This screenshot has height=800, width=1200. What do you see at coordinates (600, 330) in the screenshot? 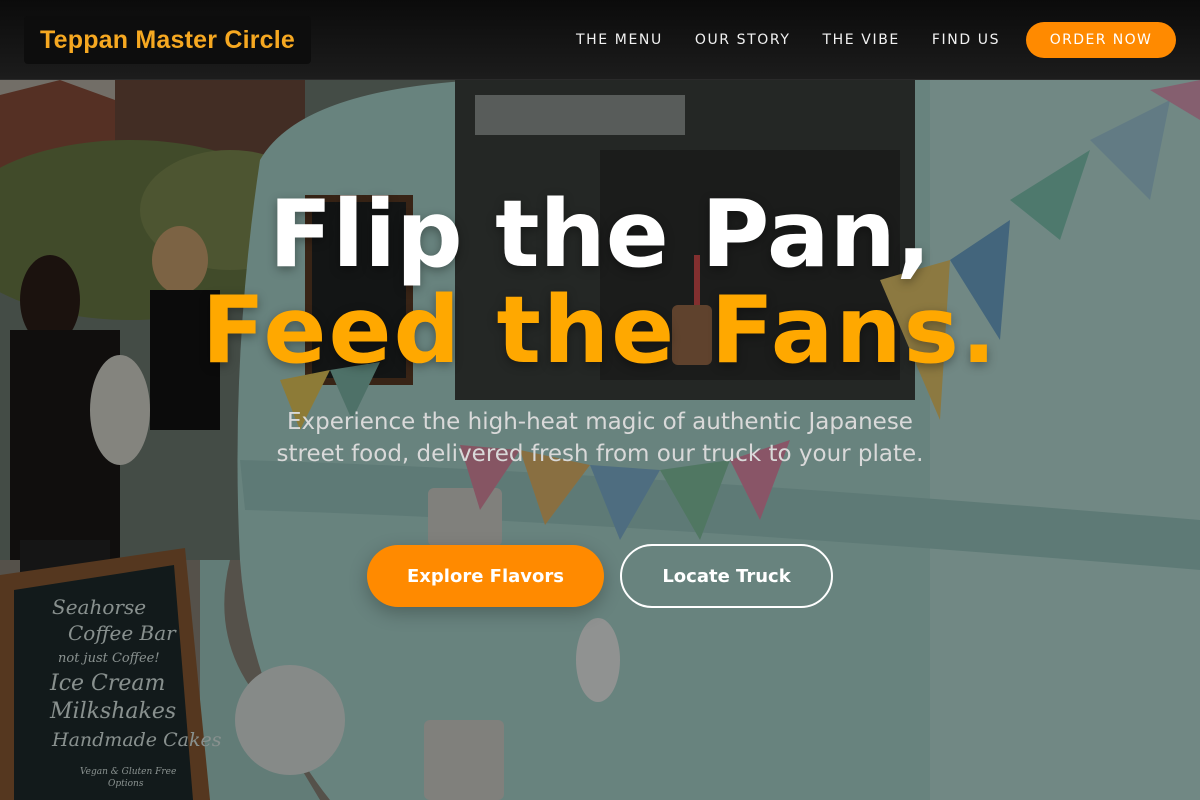
I see `headline-line-2: Feed the Fans.` at bounding box center [600, 330].